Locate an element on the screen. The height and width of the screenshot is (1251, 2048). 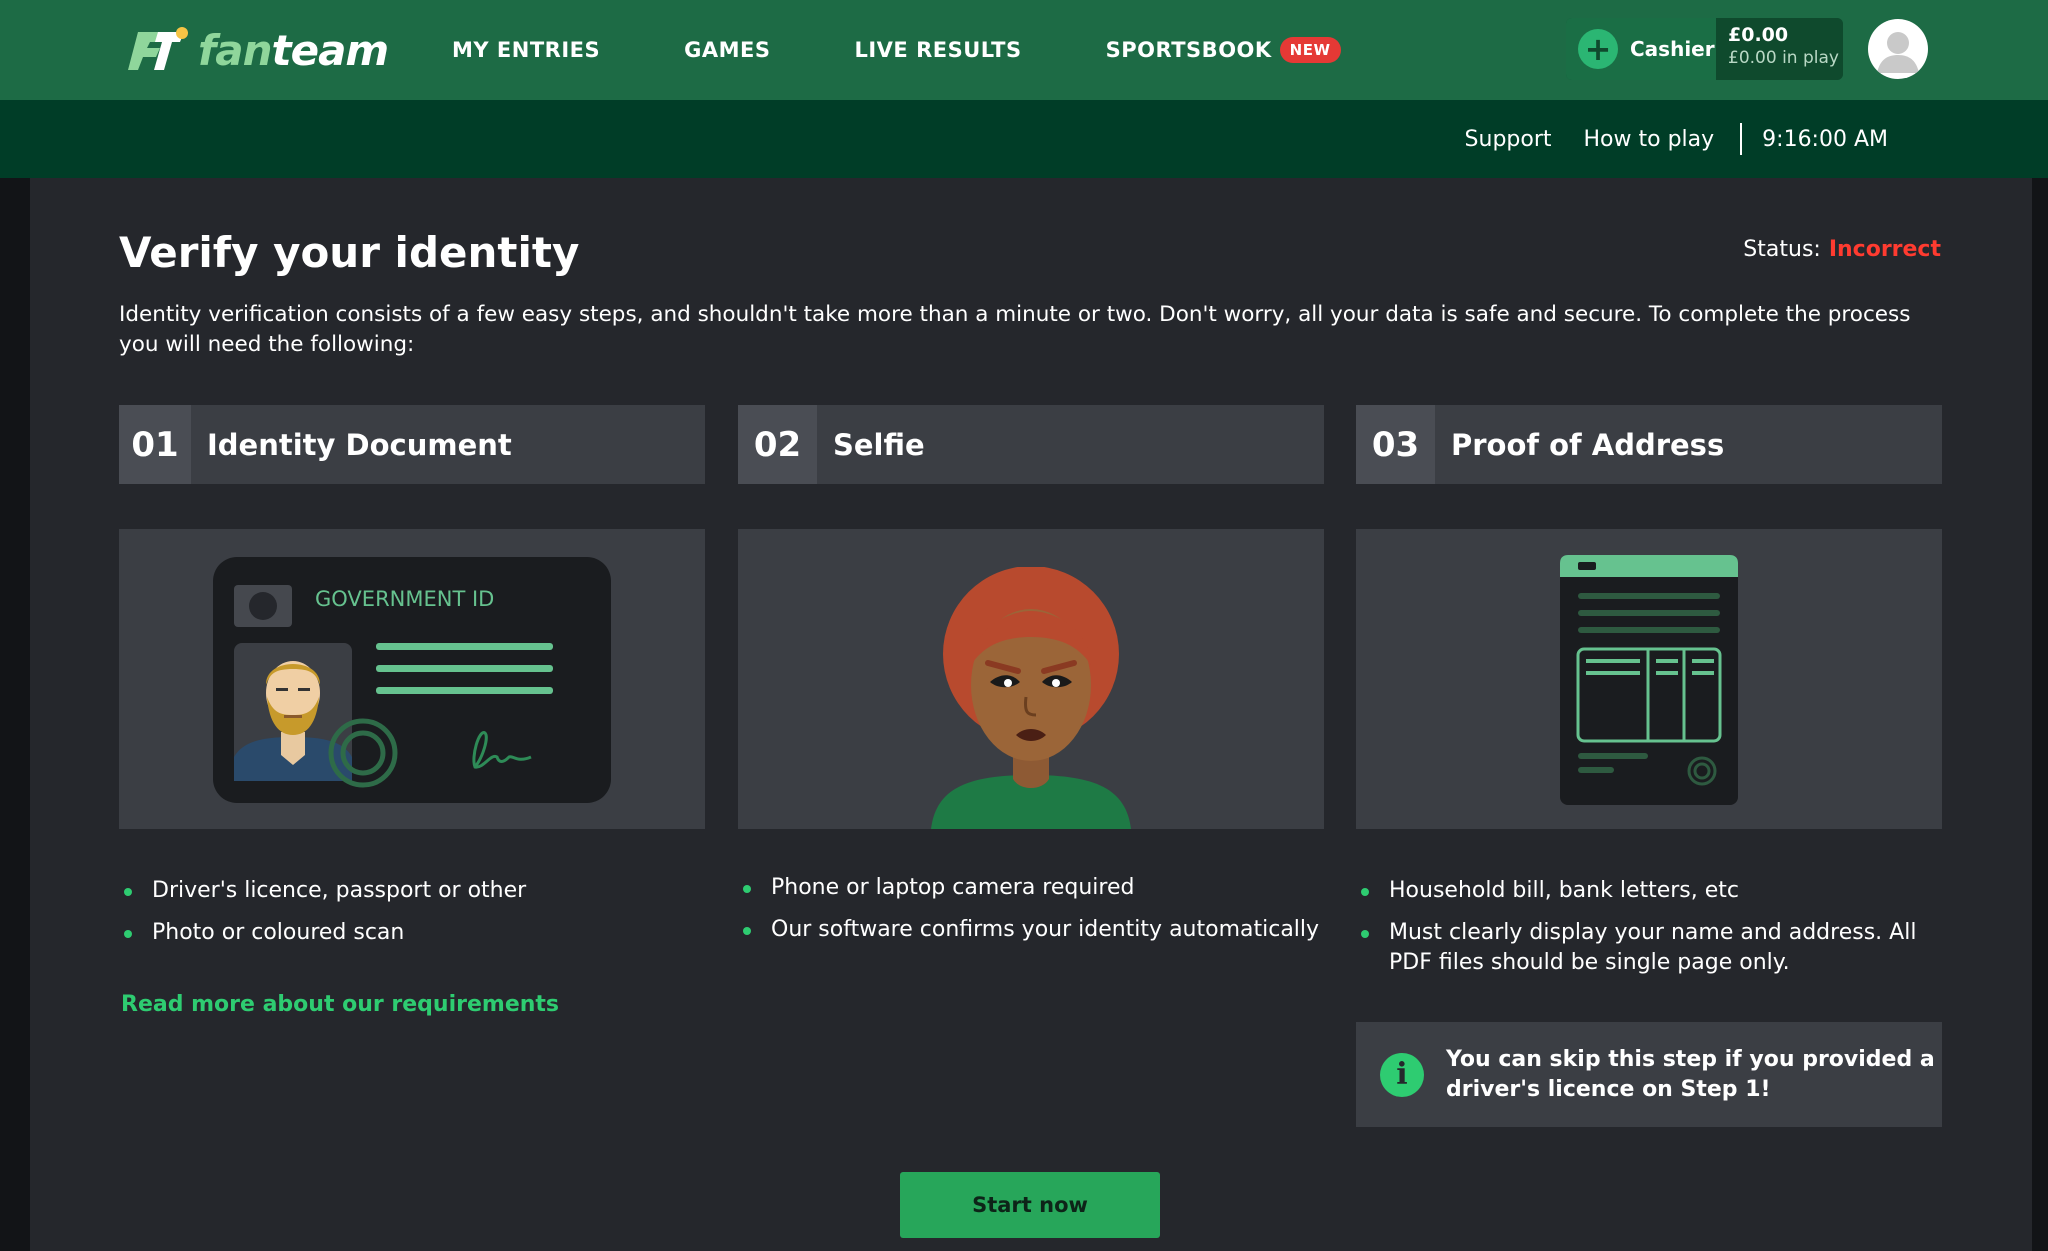
proof-of-address-illustration is located at coordinates (1649, 679).